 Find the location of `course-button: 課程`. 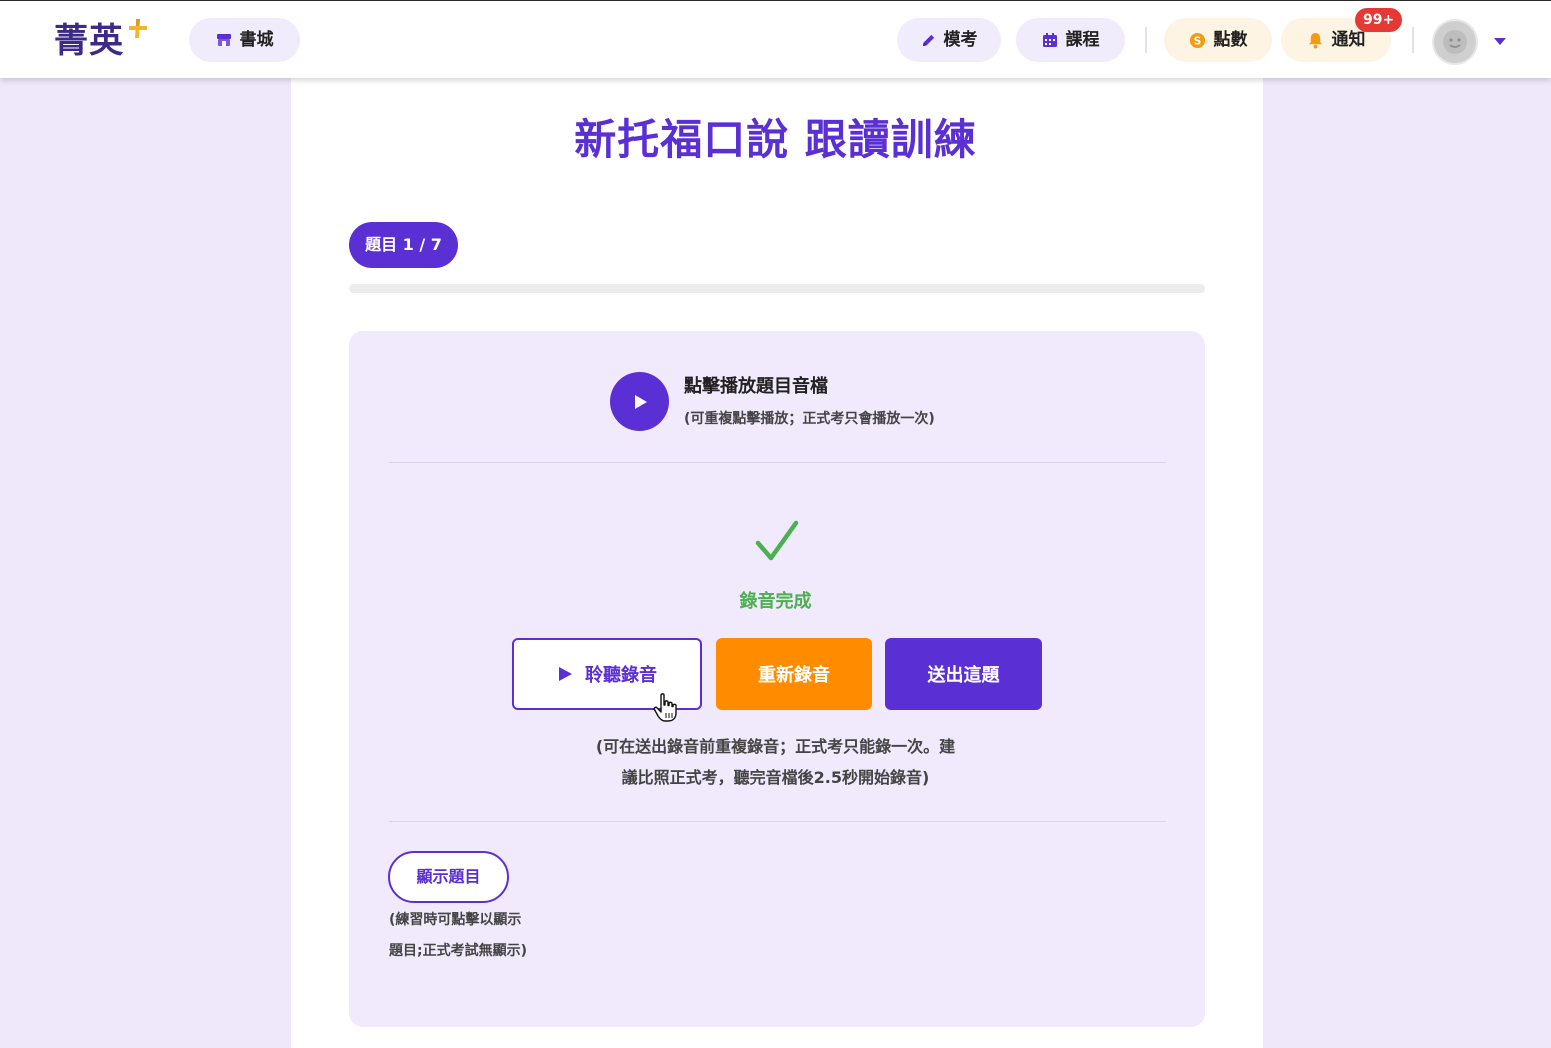

course-button: 課程 is located at coordinates (1070, 40).